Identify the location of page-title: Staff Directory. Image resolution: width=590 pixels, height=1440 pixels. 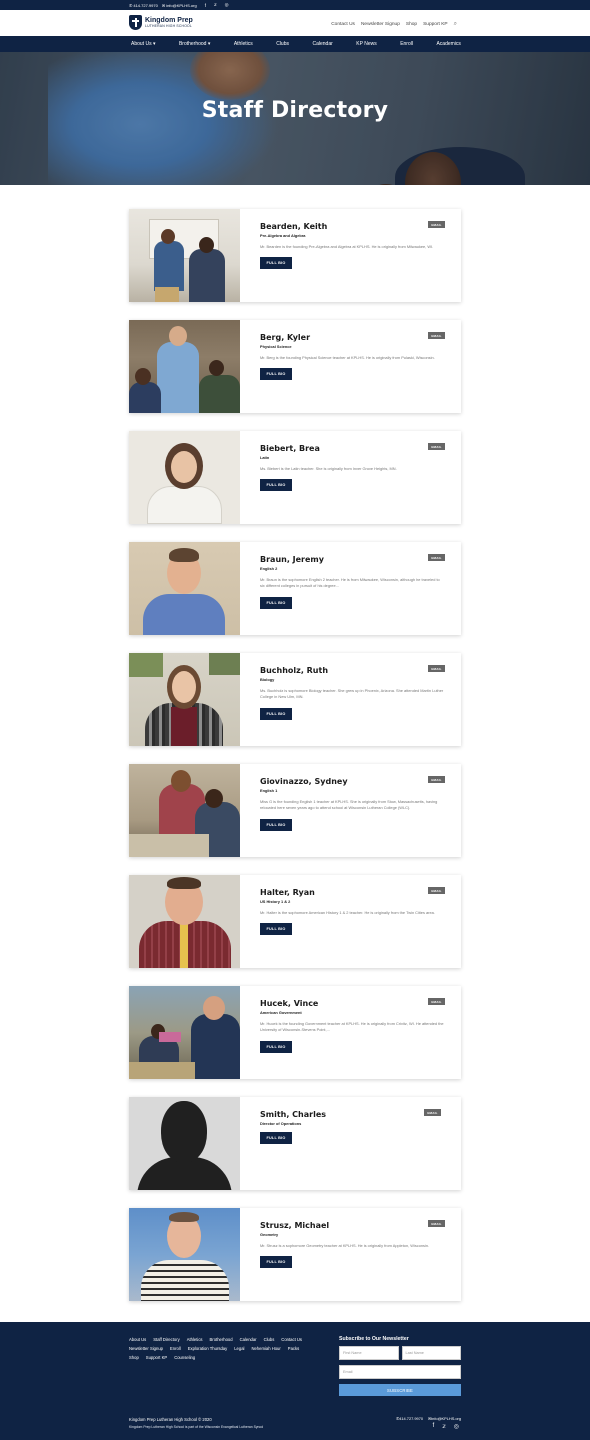
(295, 110).